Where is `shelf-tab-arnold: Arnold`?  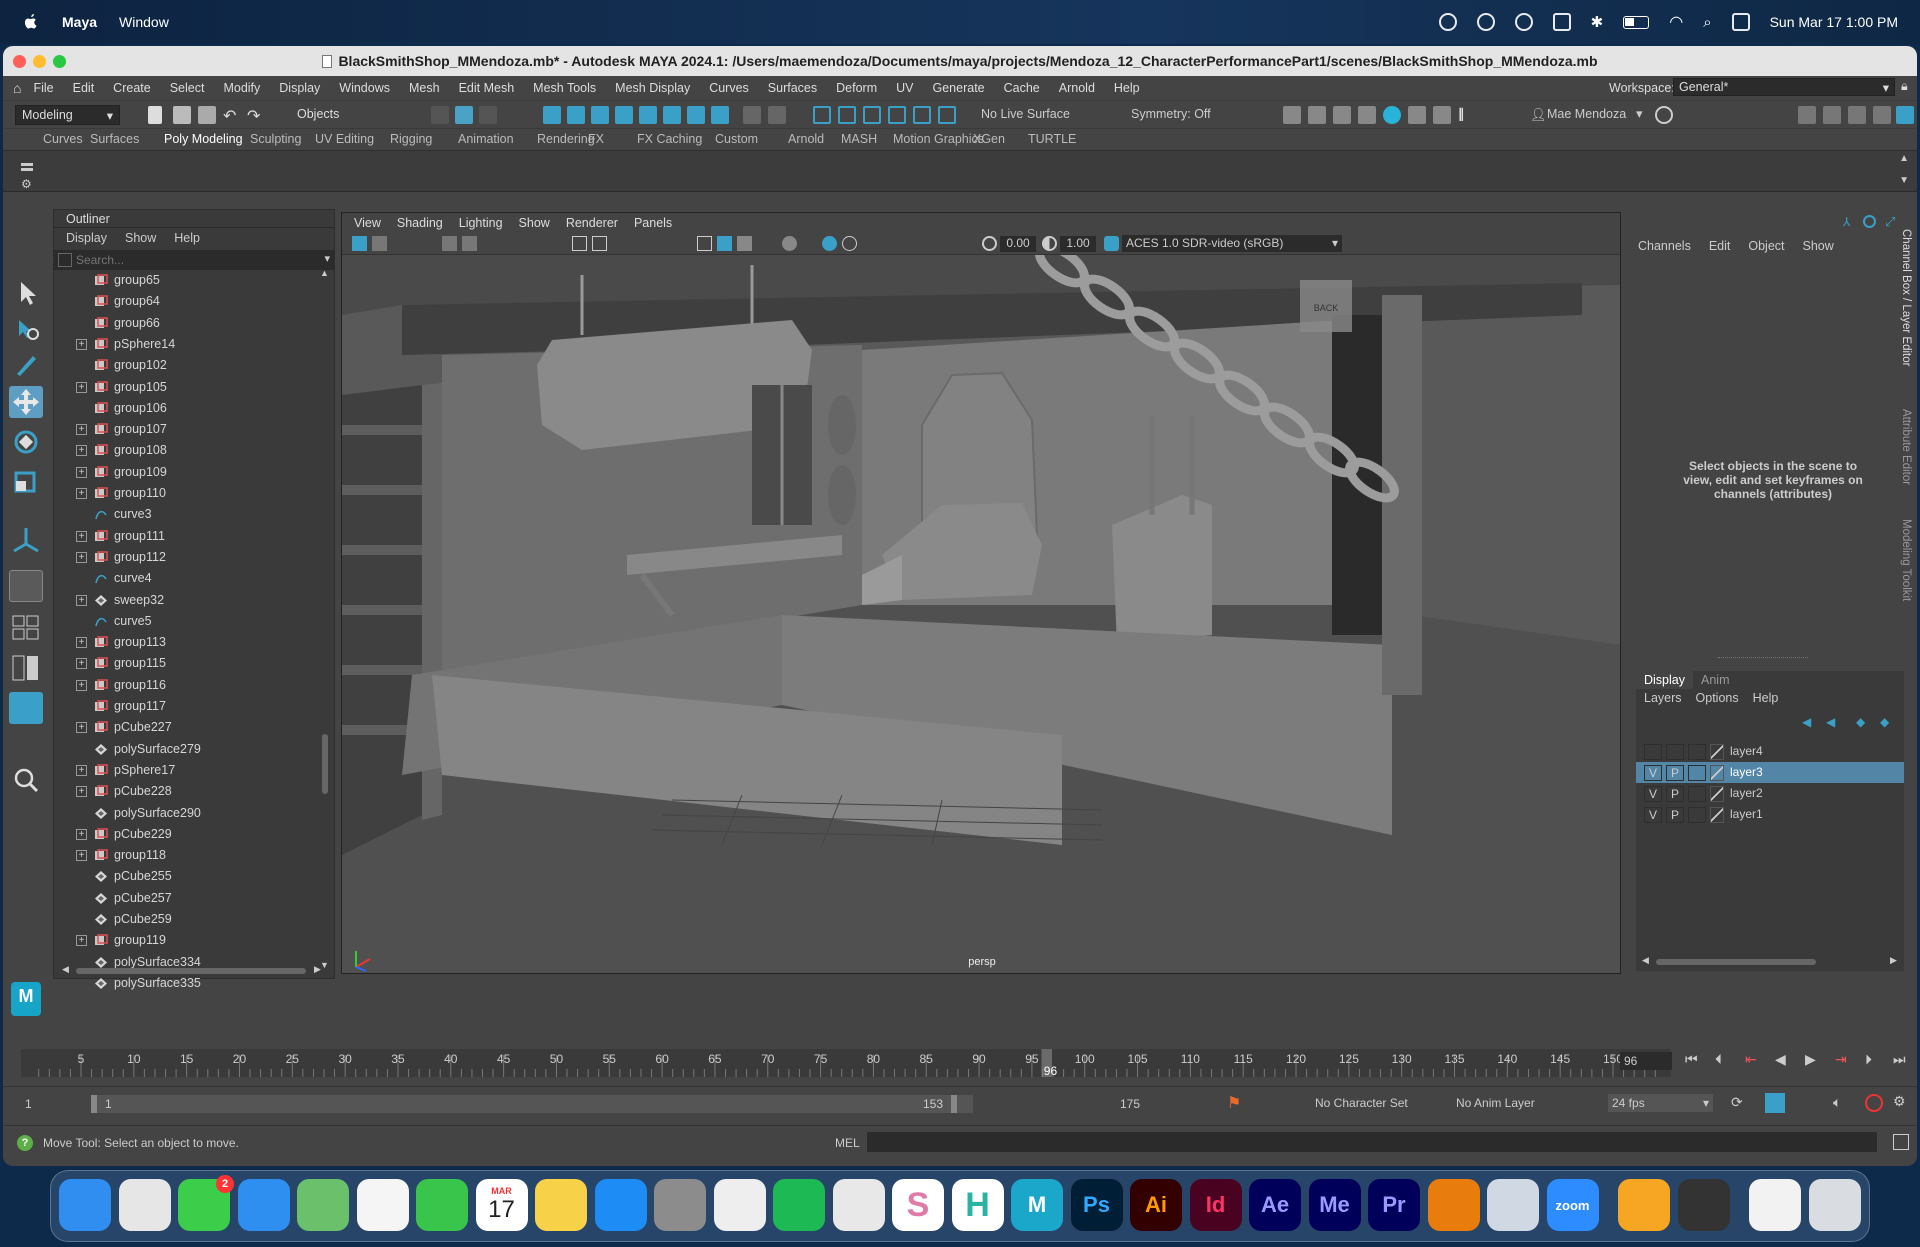
shelf-tab-arnold: Arnold is located at coordinates (806, 139).